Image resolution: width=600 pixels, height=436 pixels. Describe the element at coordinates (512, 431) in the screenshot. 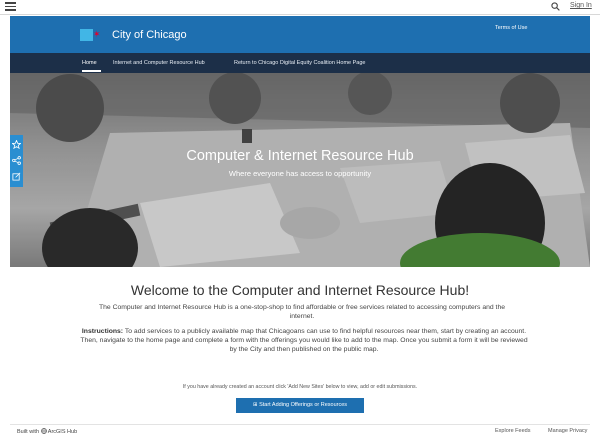

I see `explore-feeds-link: Explore Feeds` at that location.